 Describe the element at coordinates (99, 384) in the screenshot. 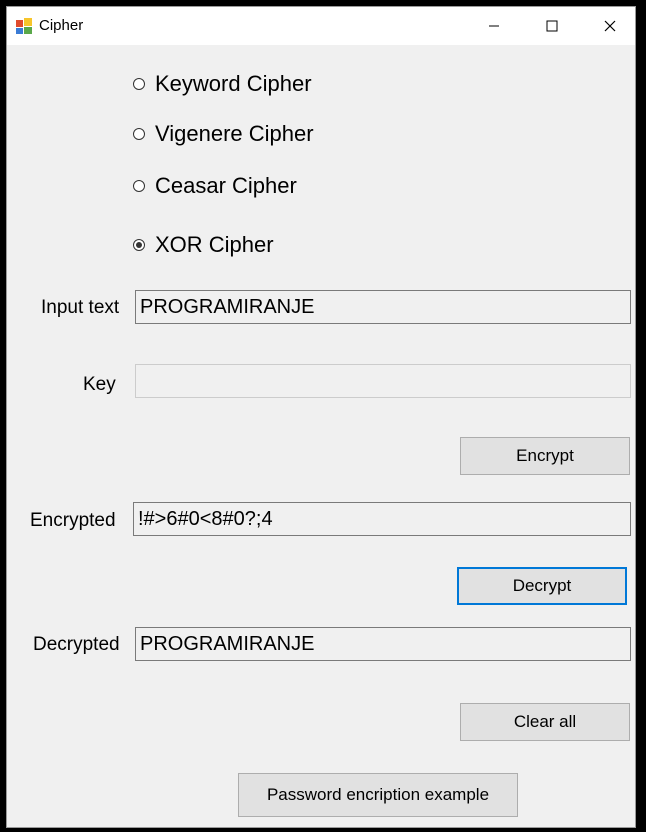

I see `key-label: Key` at that location.